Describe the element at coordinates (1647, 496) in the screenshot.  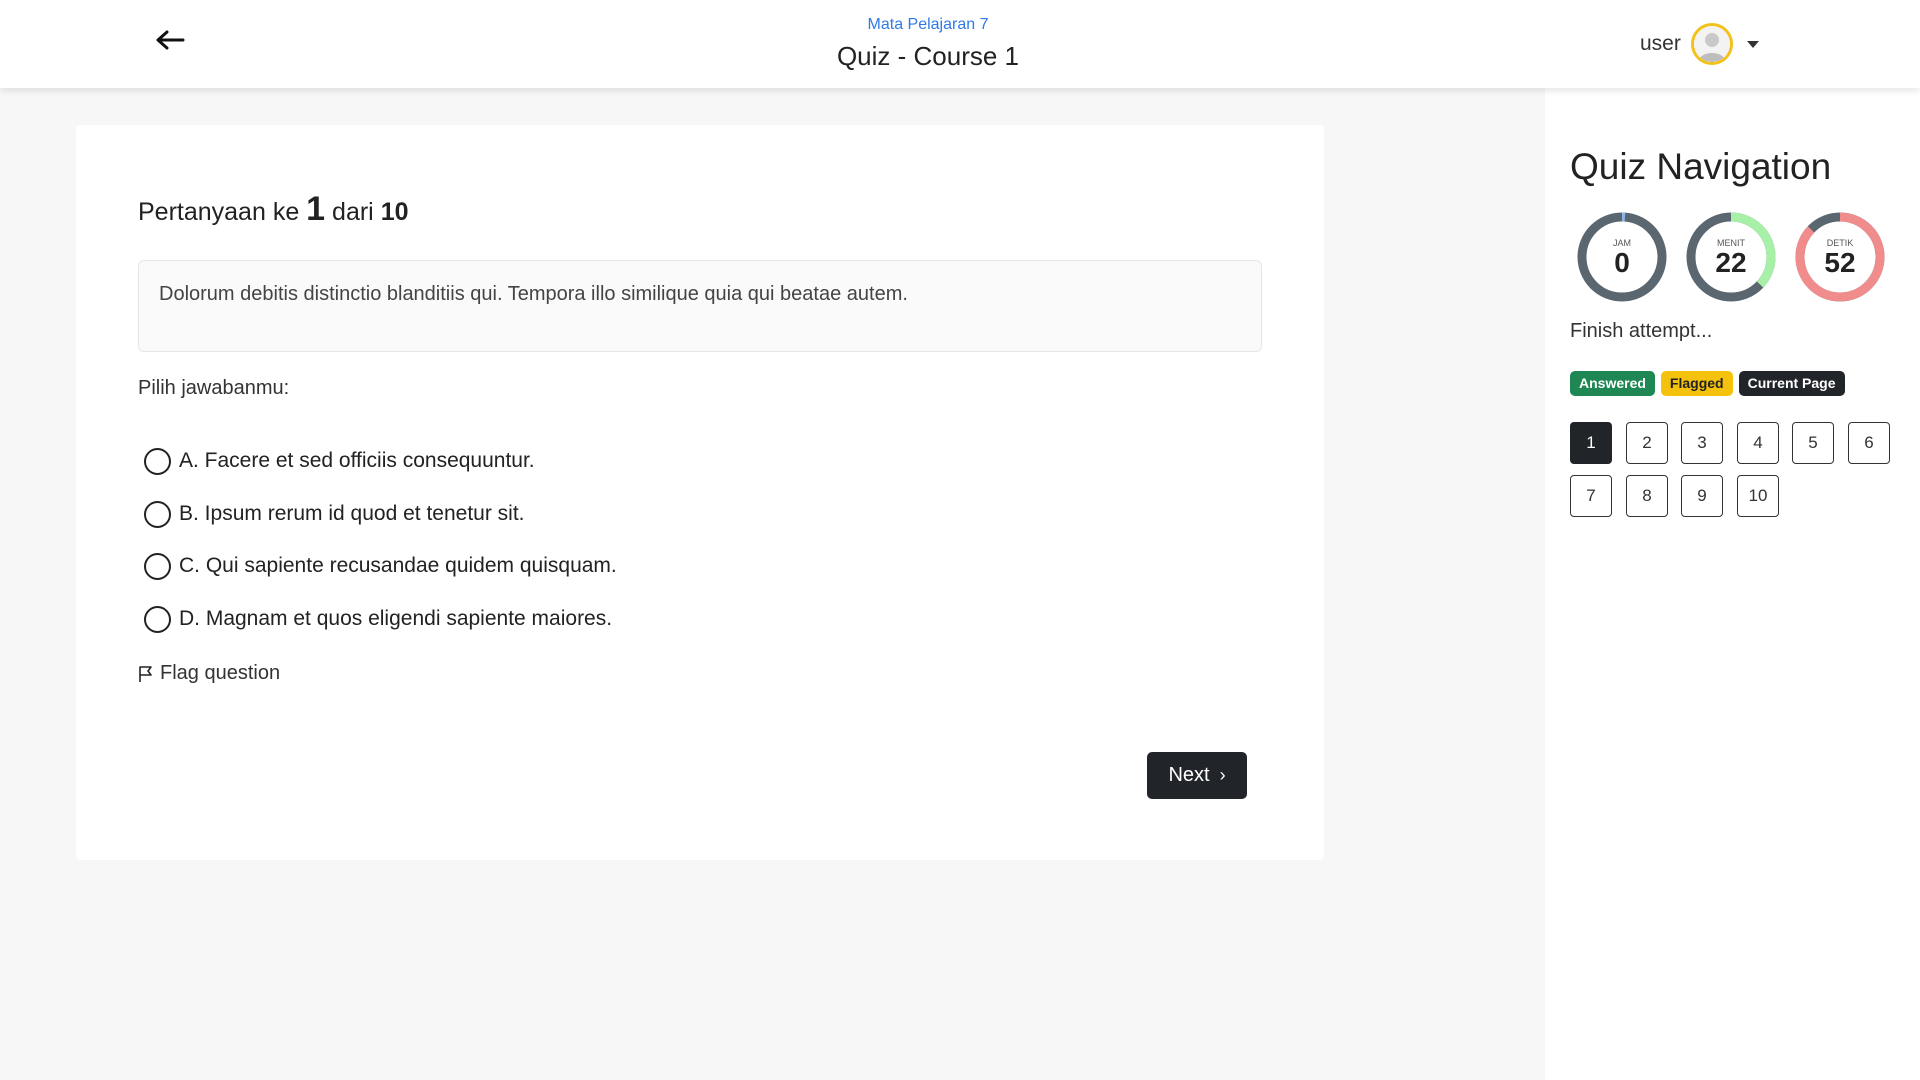
I see `question-nav-button: 8` at that location.